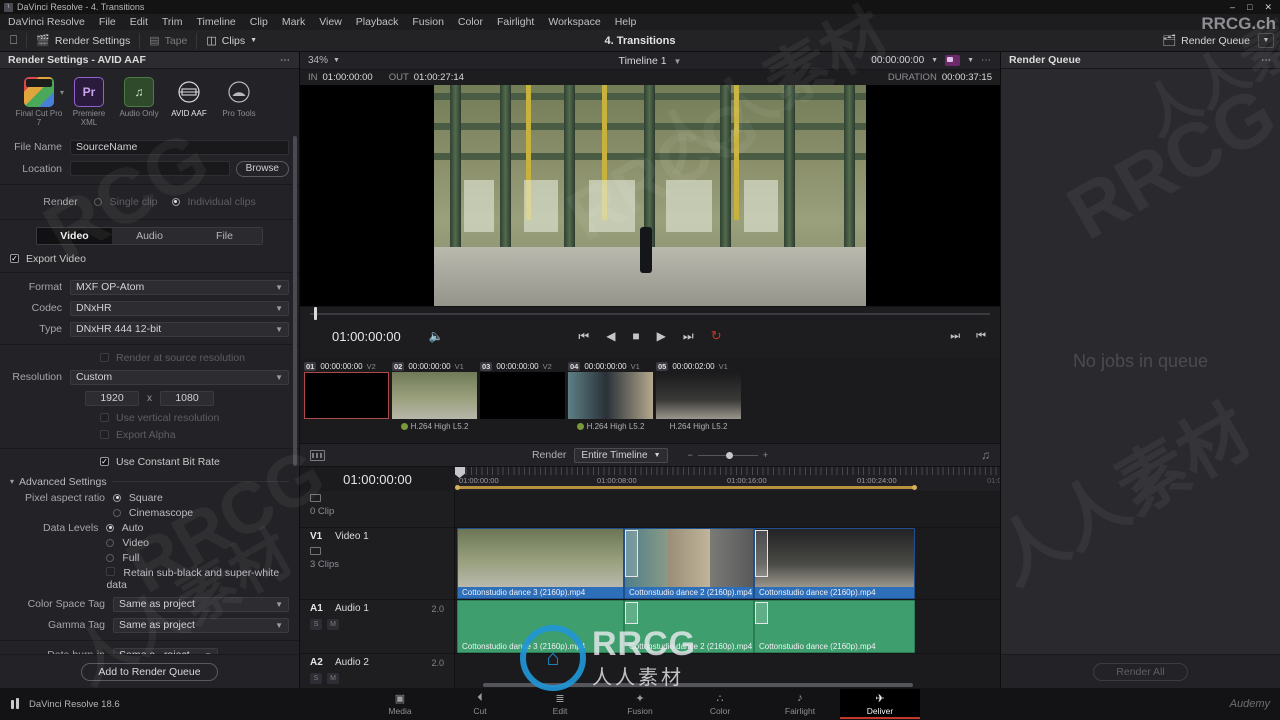 This screenshot has height=720, width=1280. What do you see at coordinates (686, 487) in the screenshot?
I see `render-range-indicator` at bounding box center [686, 487].